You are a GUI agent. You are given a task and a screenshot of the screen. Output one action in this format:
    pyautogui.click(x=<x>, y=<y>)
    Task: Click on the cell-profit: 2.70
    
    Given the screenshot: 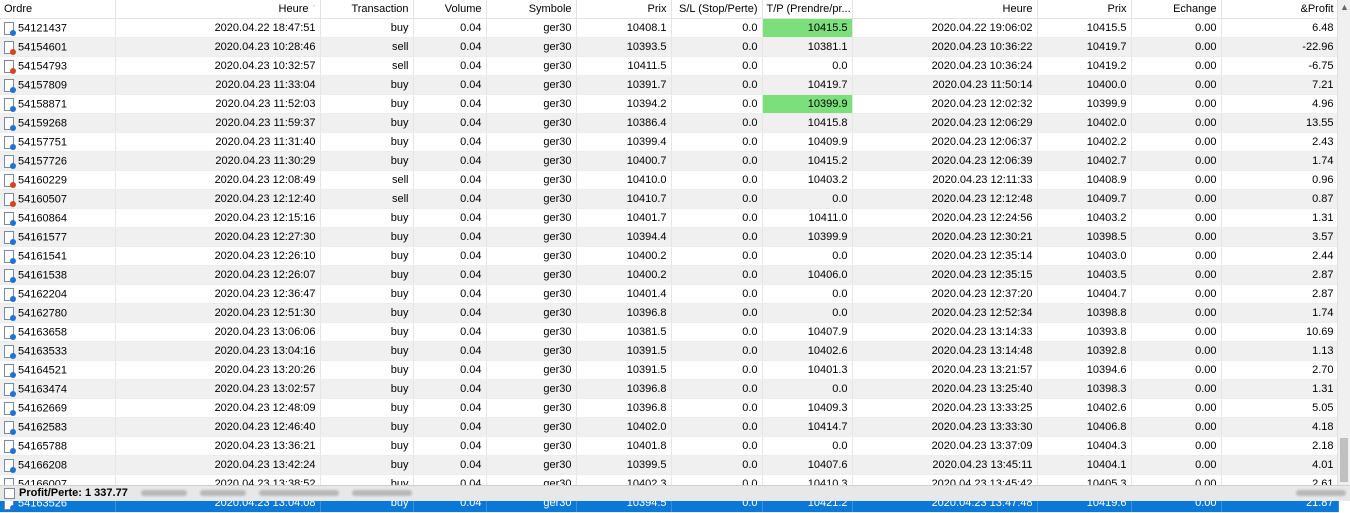 What is the action you would take?
    pyautogui.click(x=1280, y=370)
    